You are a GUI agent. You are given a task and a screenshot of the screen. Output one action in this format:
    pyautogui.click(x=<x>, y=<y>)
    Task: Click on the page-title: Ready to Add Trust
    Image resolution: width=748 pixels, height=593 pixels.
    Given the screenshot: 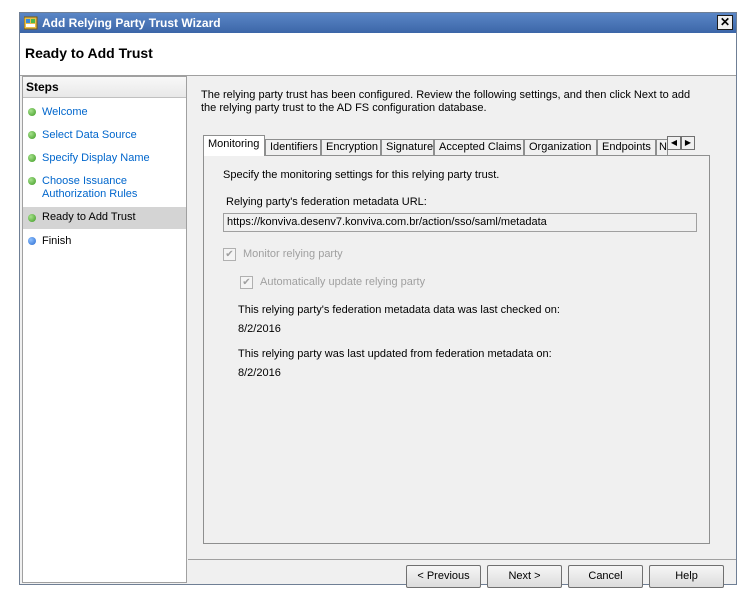 What is the action you would take?
    pyautogui.click(x=89, y=53)
    